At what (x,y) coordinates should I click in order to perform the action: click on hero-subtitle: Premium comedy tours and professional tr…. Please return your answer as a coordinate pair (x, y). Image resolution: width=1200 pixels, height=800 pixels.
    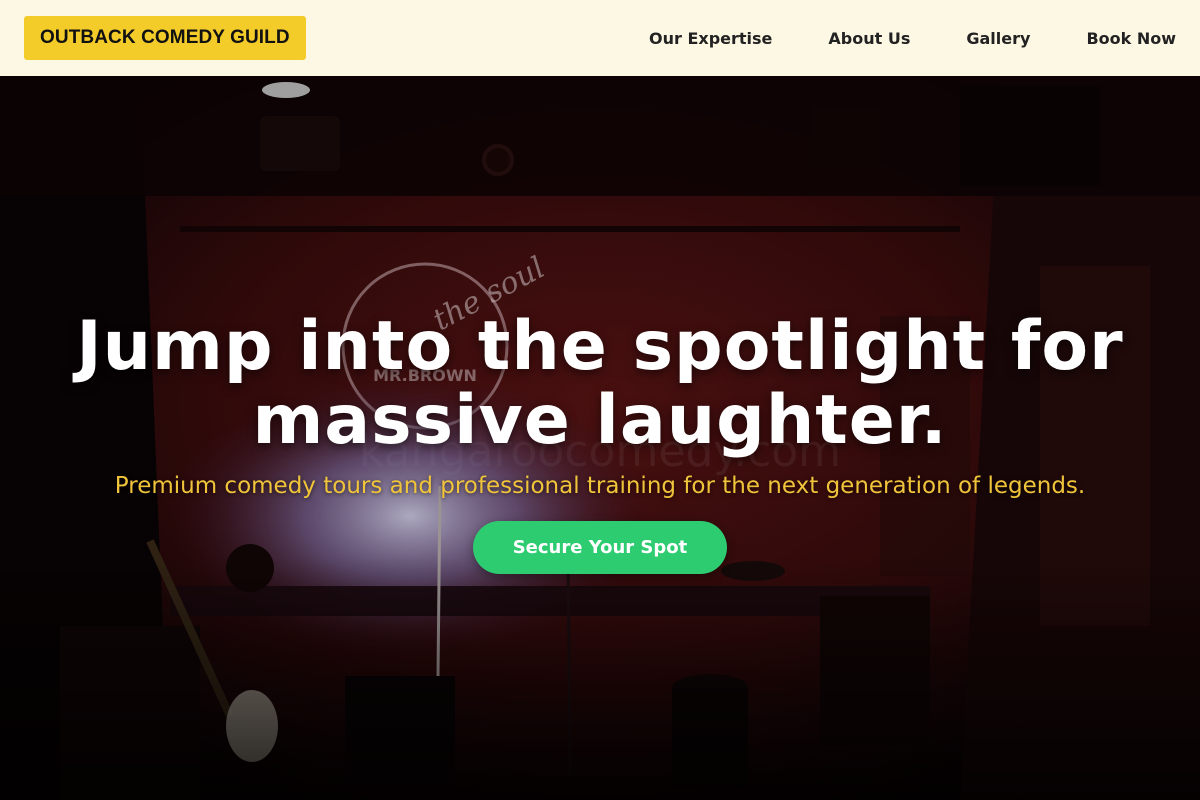
    Looking at the image, I should click on (600, 486).